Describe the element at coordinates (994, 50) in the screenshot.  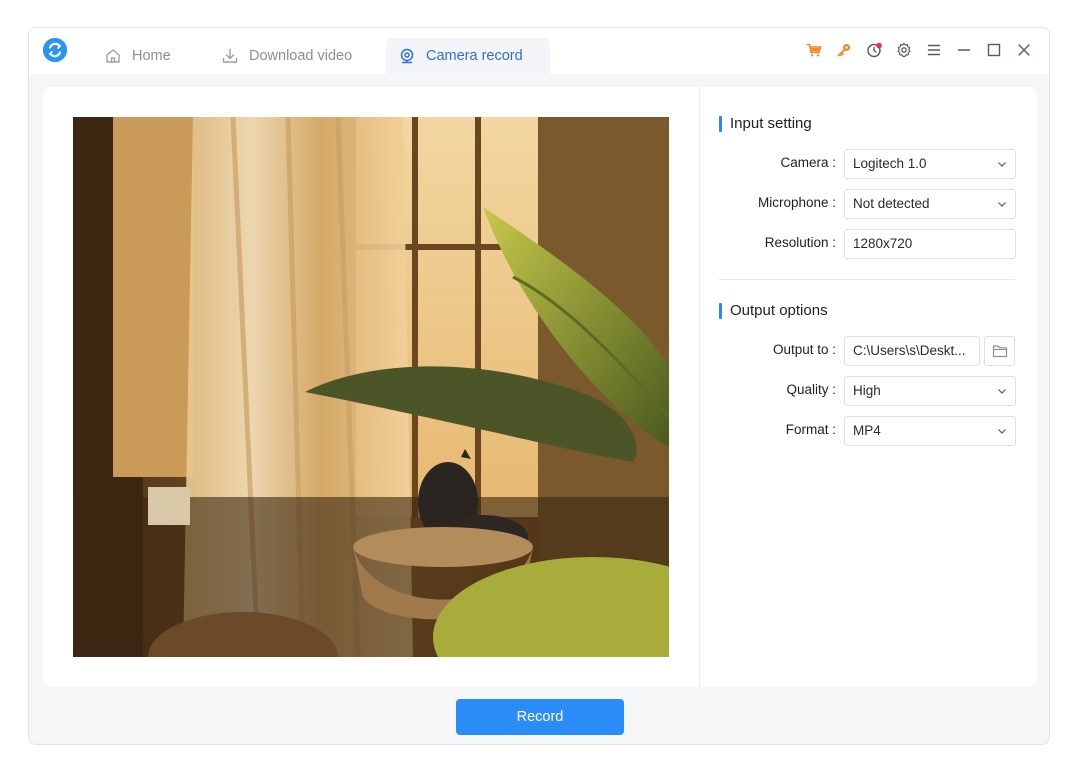
I see `maximize-icon` at that location.